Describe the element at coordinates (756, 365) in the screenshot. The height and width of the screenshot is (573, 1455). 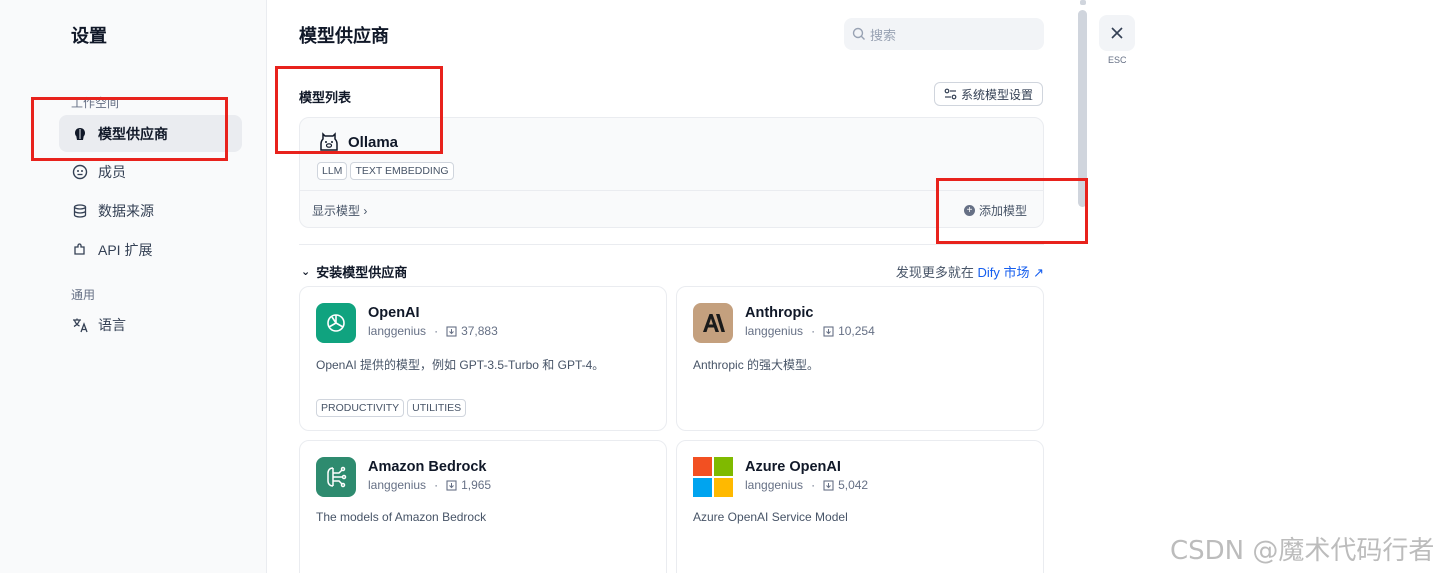
I see `provider-description: Anthropic 的强大模型。` at that location.